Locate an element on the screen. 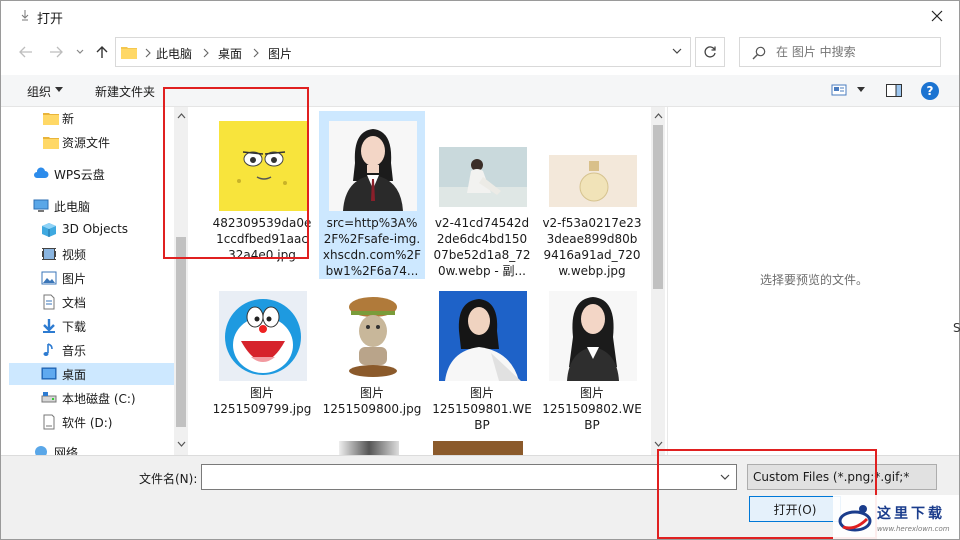  address-bar: 此电脑 桌面 图片 is located at coordinates (403, 52).